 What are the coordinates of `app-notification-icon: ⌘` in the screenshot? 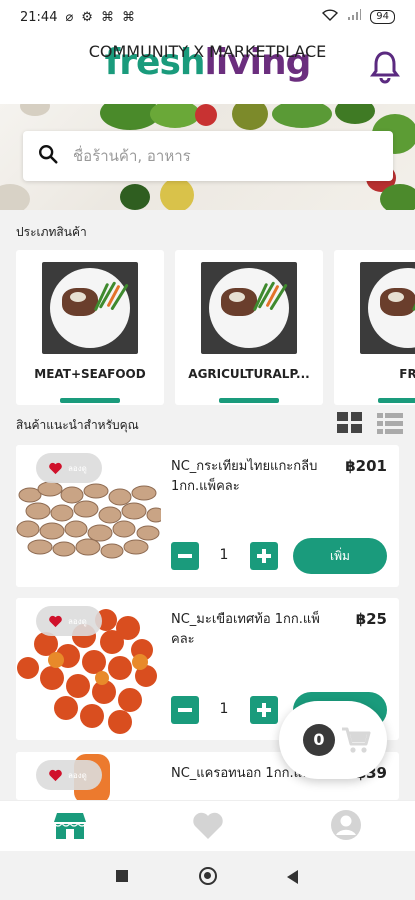 It's located at (107, 17).